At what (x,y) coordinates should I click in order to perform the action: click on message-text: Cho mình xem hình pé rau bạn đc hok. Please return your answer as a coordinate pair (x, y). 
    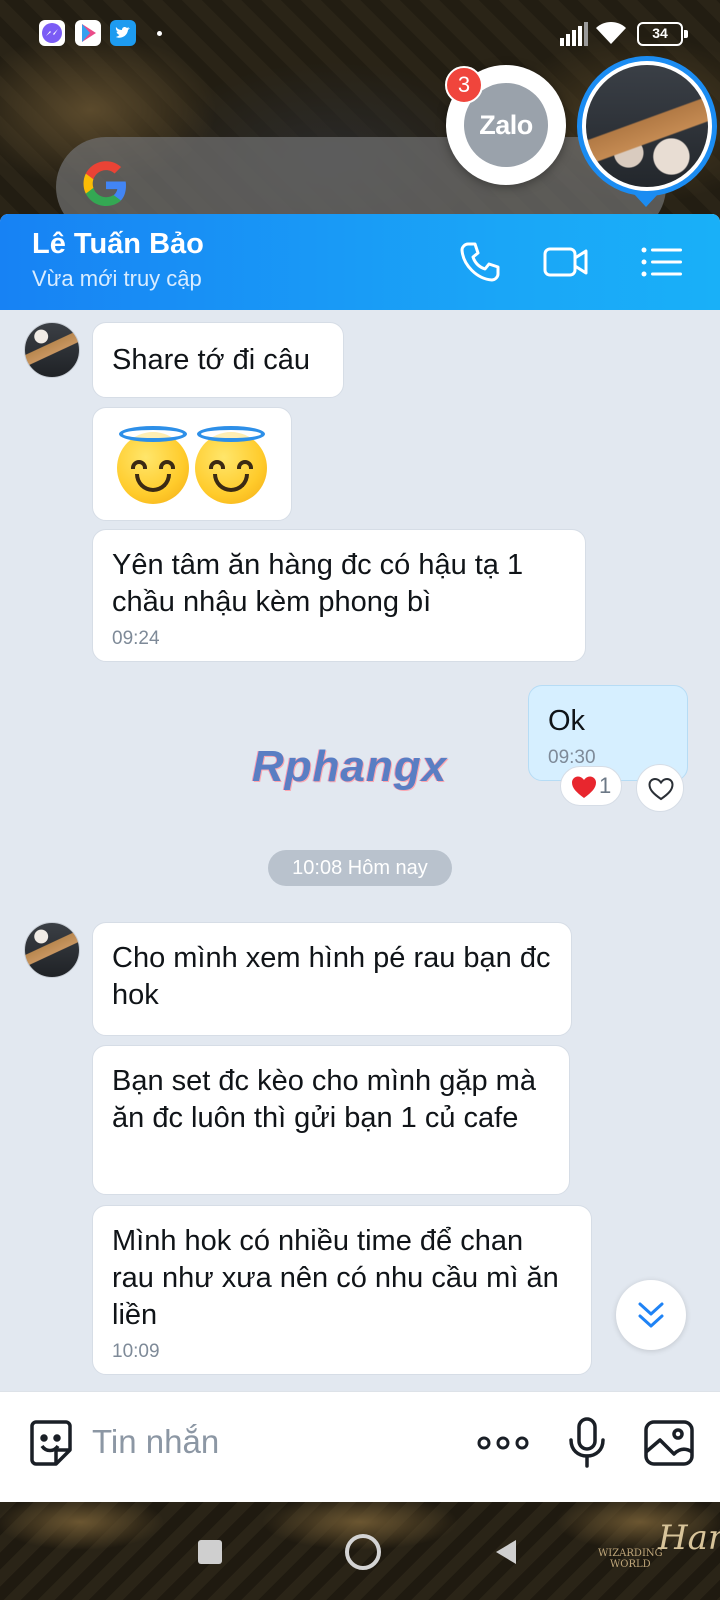
    Looking at the image, I should click on (331, 976).